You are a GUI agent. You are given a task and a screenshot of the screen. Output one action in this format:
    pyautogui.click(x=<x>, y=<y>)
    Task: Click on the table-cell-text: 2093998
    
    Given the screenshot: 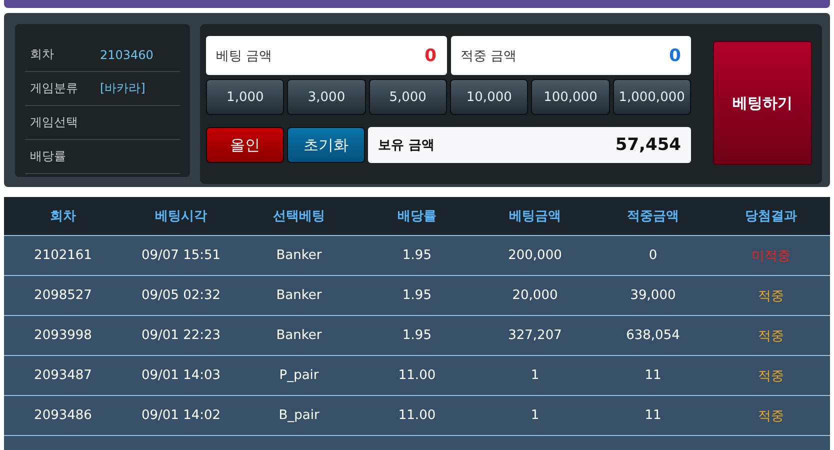 What is the action you would take?
    pyautogui.click(x=63, y=335)
    